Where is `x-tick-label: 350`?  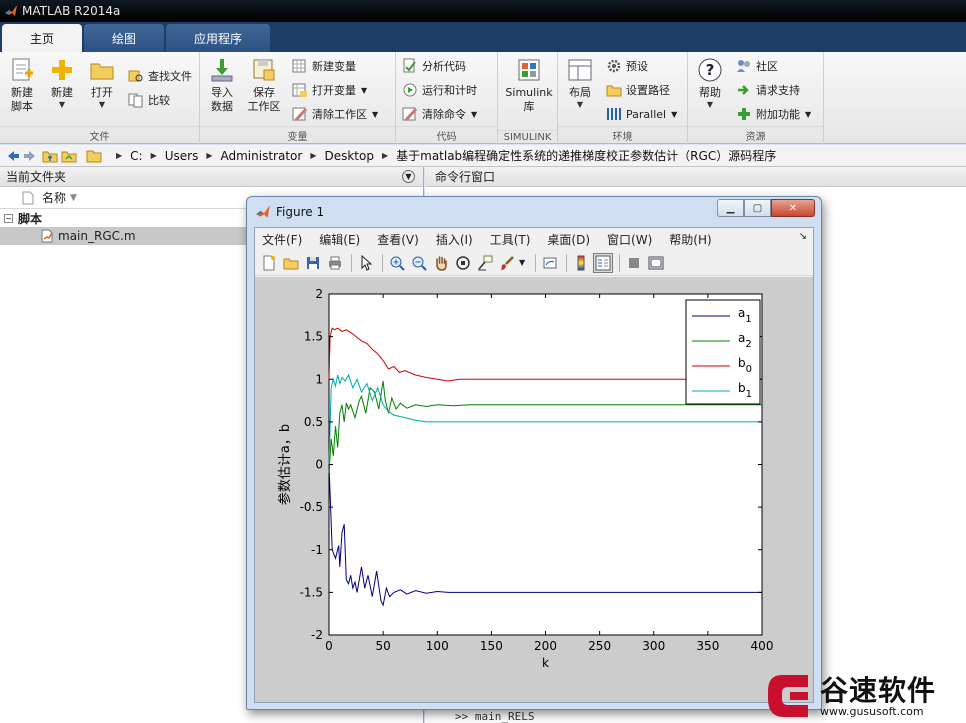
x-tick-label: 350 is located at coordinates (707, 646).